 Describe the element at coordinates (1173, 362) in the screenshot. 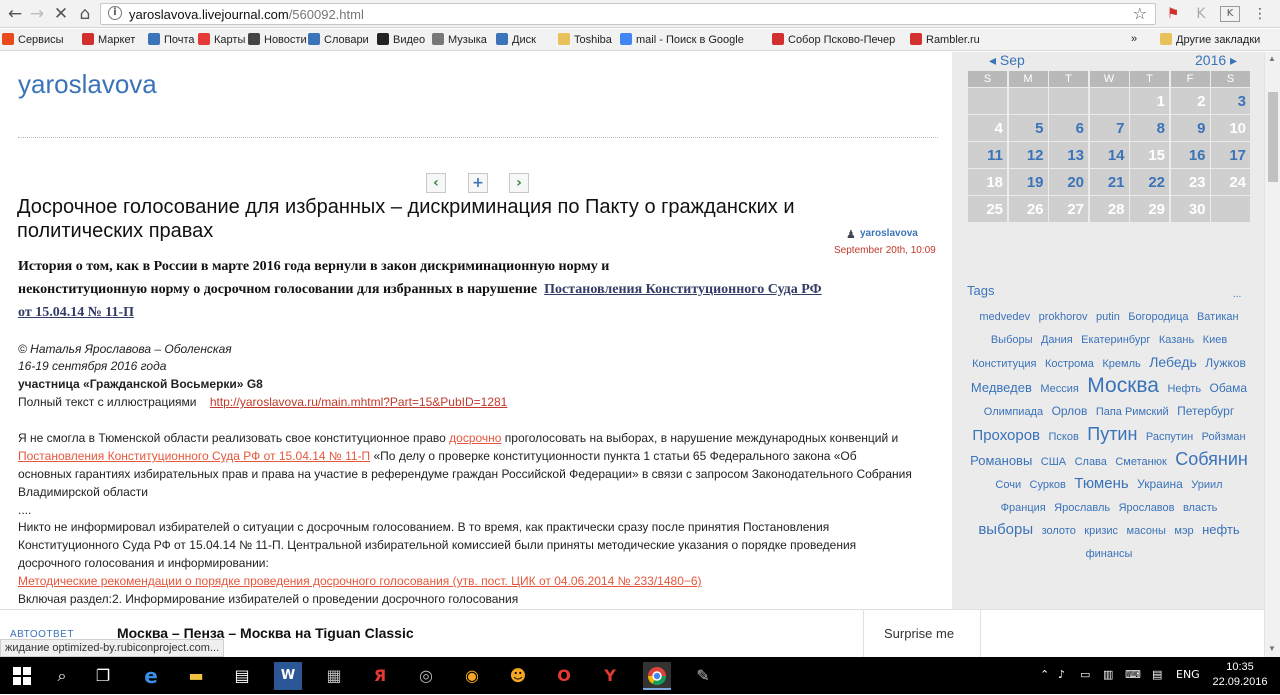

I see `tag-link: Лебедь` at that location.